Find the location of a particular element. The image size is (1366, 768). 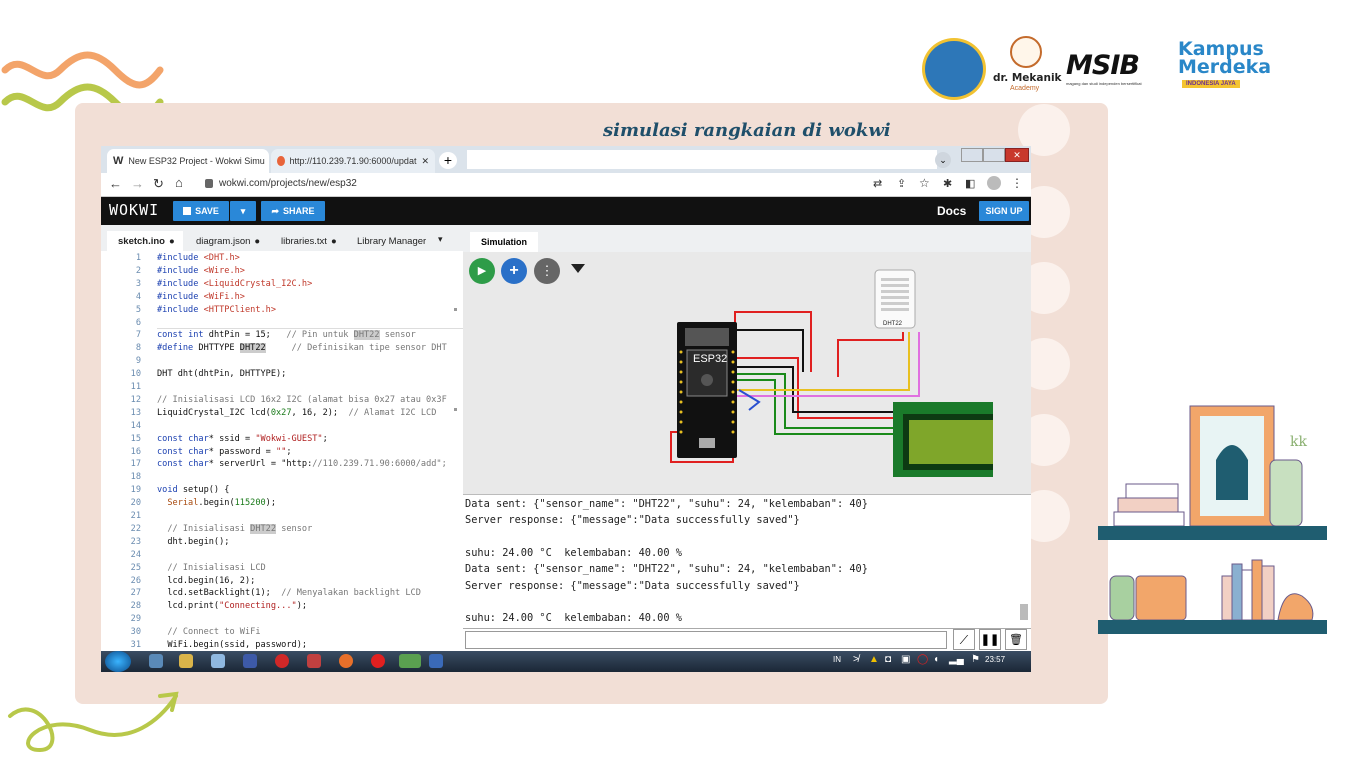

volume-icon: ◖ is located at coordinates (936, 659).